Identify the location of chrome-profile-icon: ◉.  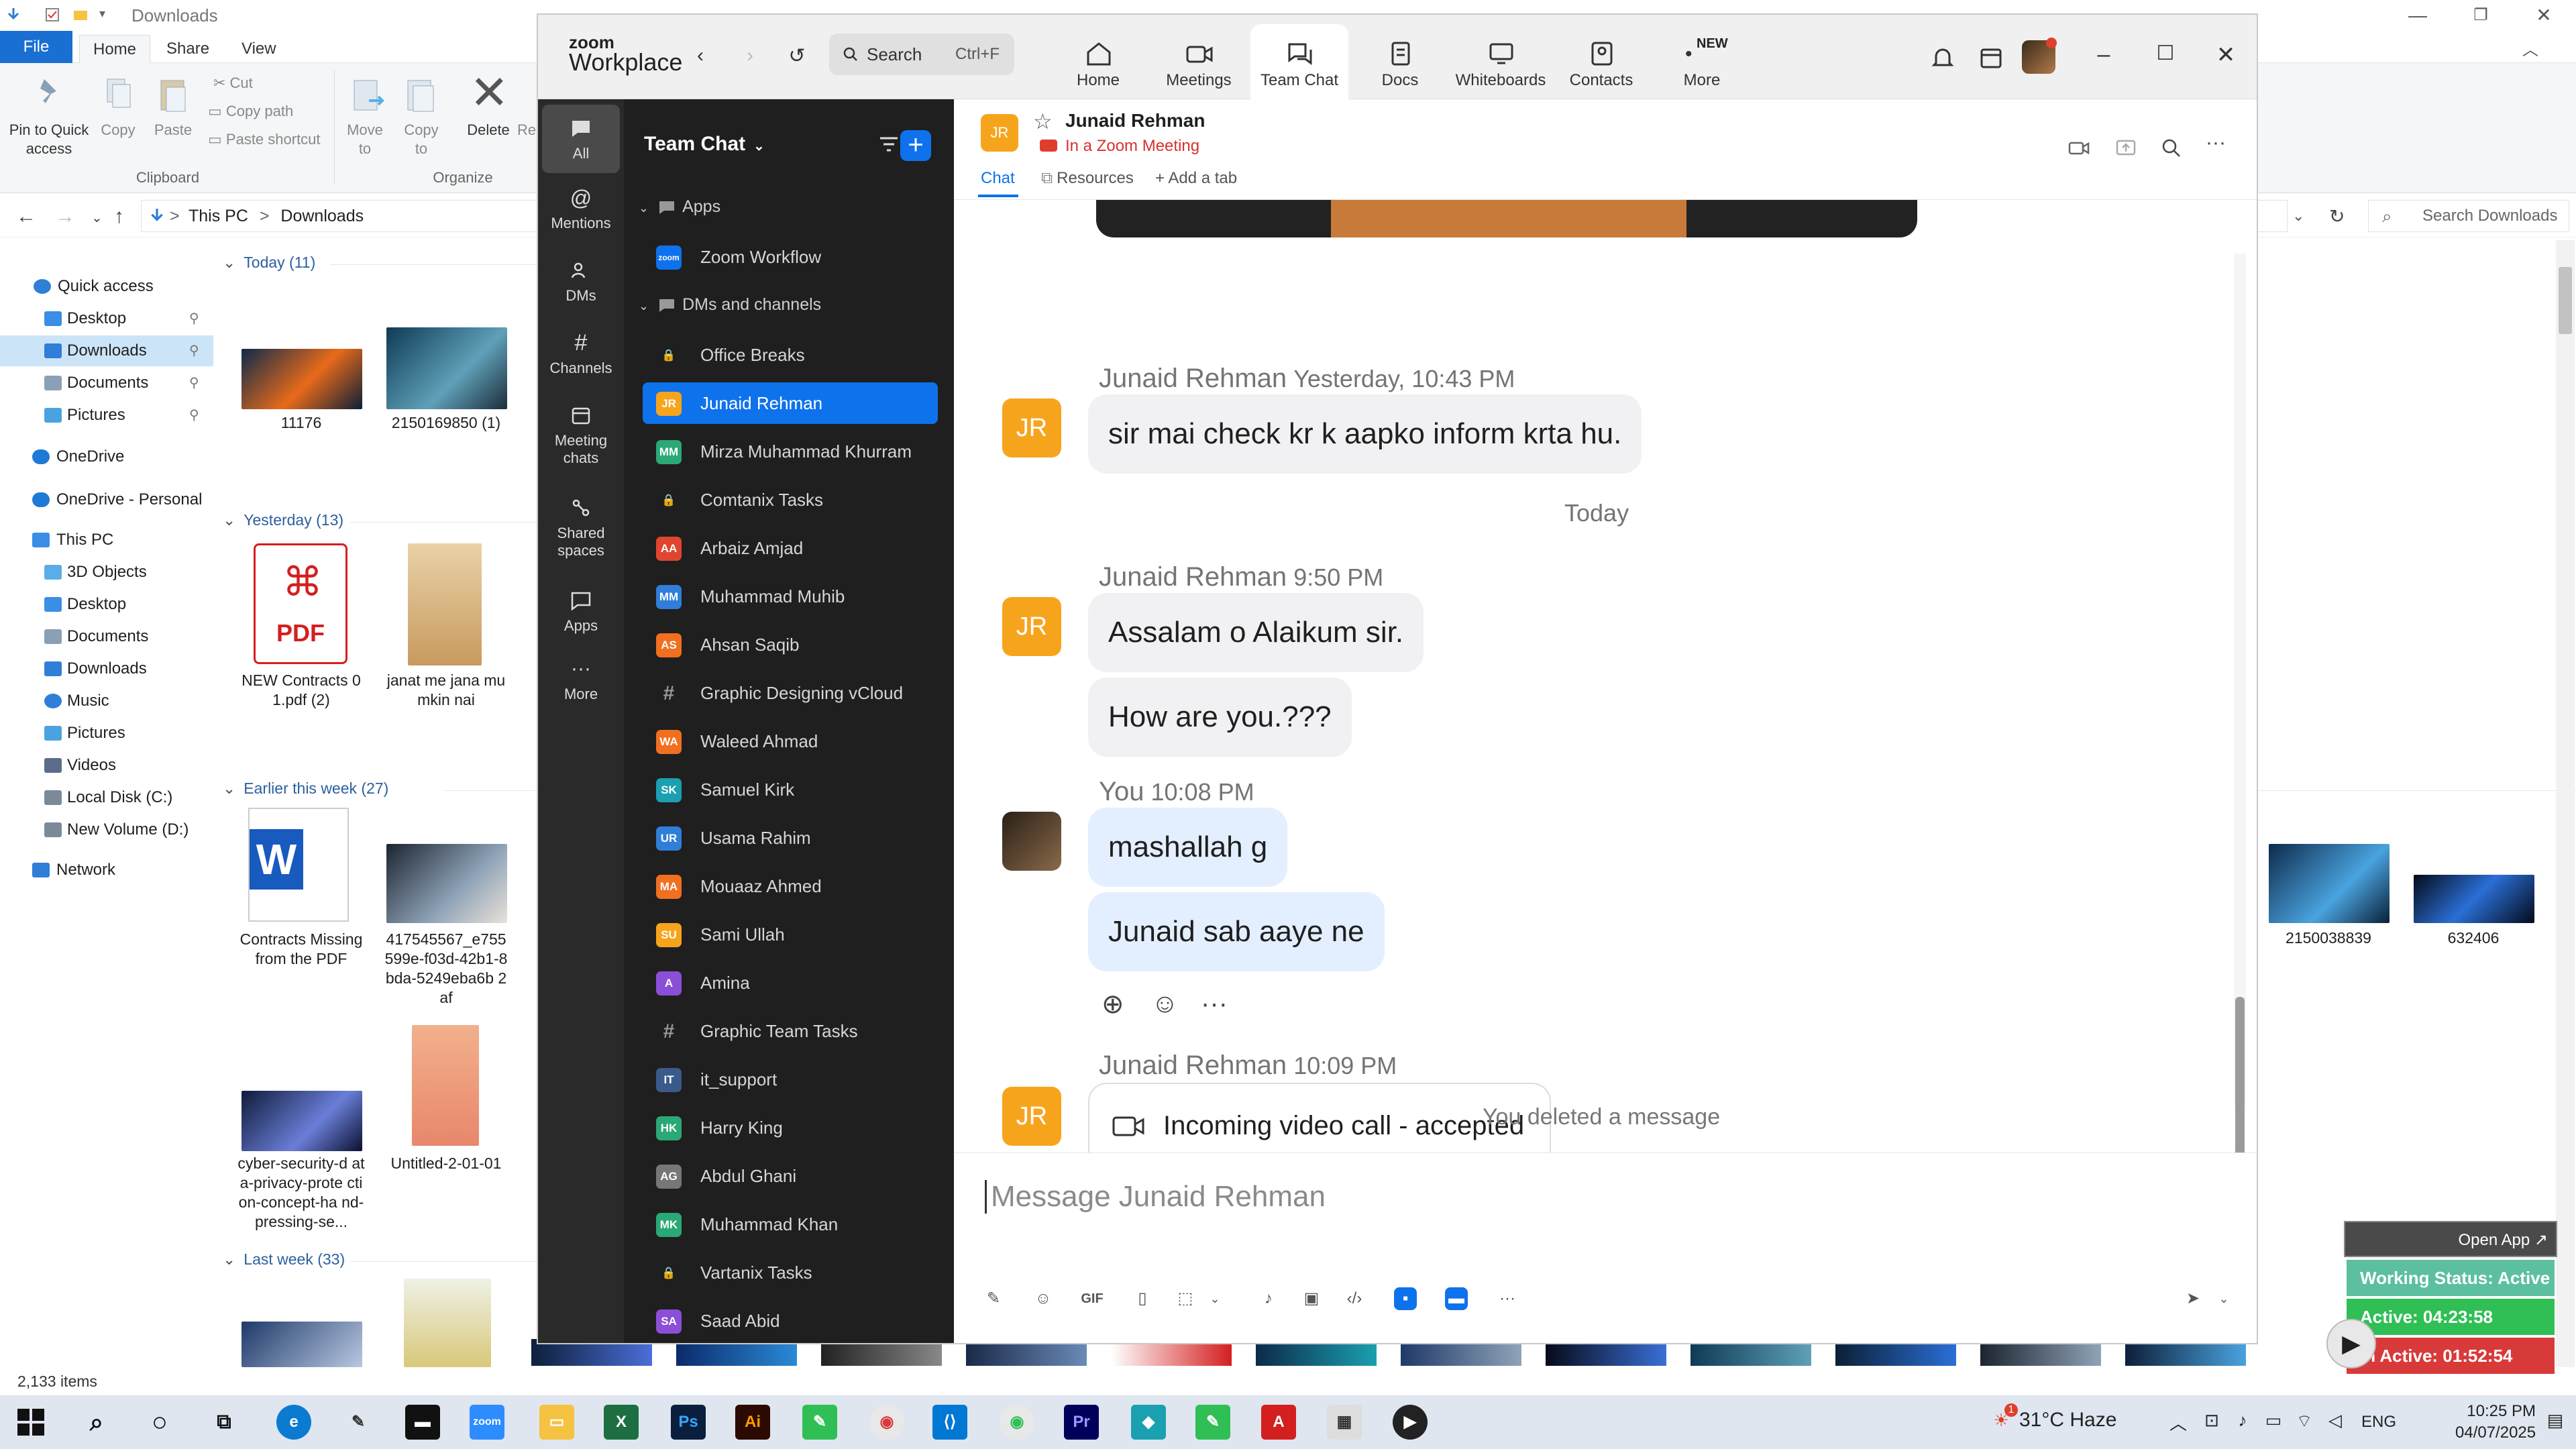
(1017, 1422).